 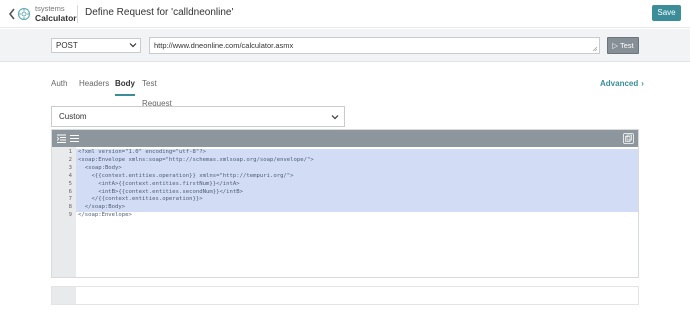 What do you see at coordinates (67, 45) in the screenshot?
I see `method-value: POST` at bounding box center [67, 45].